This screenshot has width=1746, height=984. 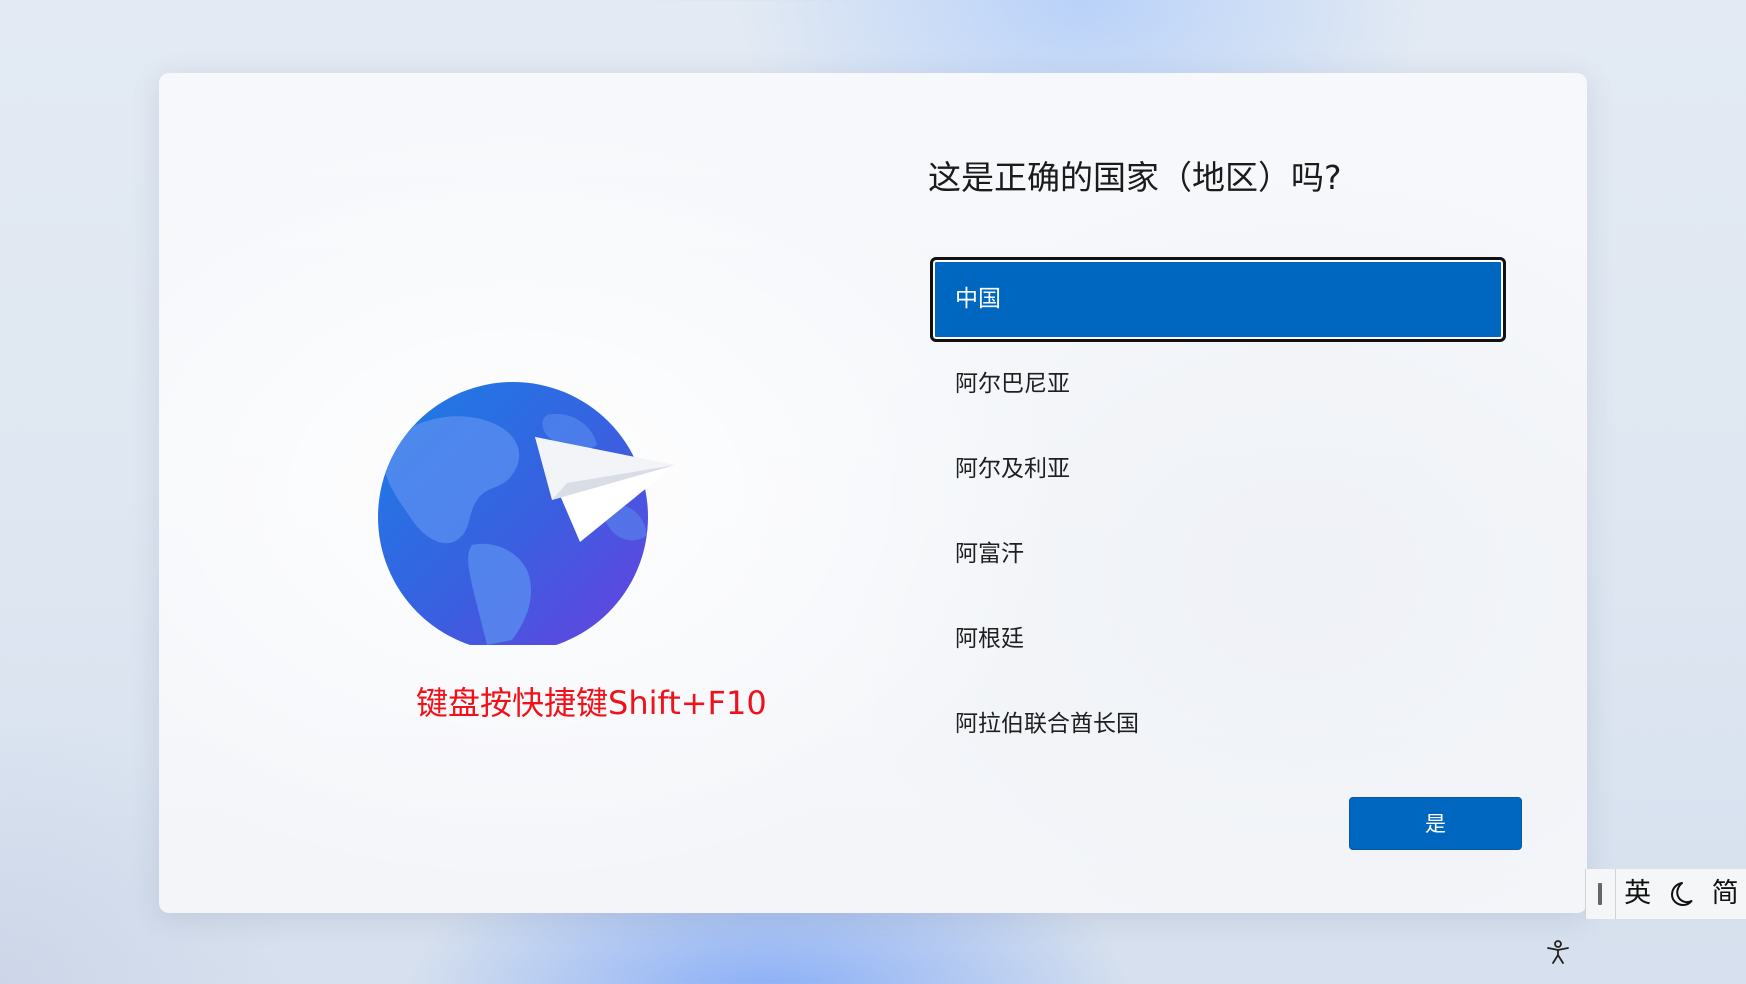 What do you see at coordinates (1601, 894) in the screenshot?
I see `ime-drag-handle` at bounding box center [1601, 894].